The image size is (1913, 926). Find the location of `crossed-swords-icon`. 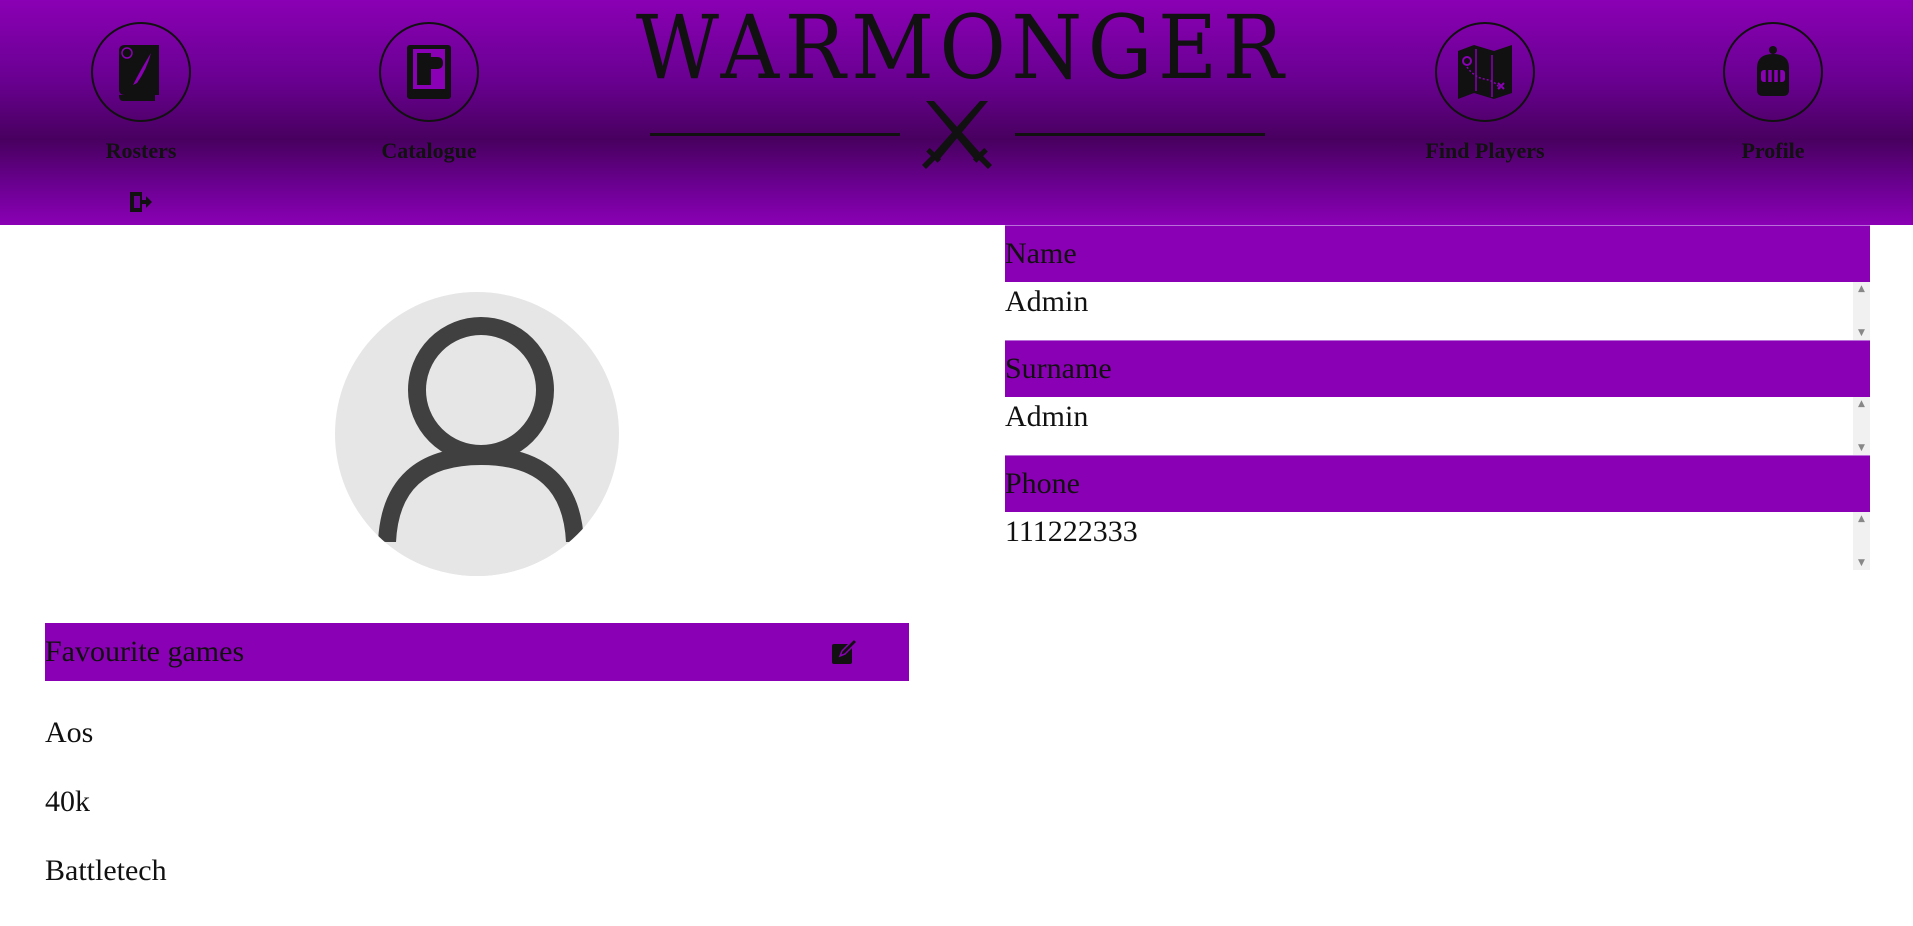

crossed-swords-icon is located at coordinates (957, 135).